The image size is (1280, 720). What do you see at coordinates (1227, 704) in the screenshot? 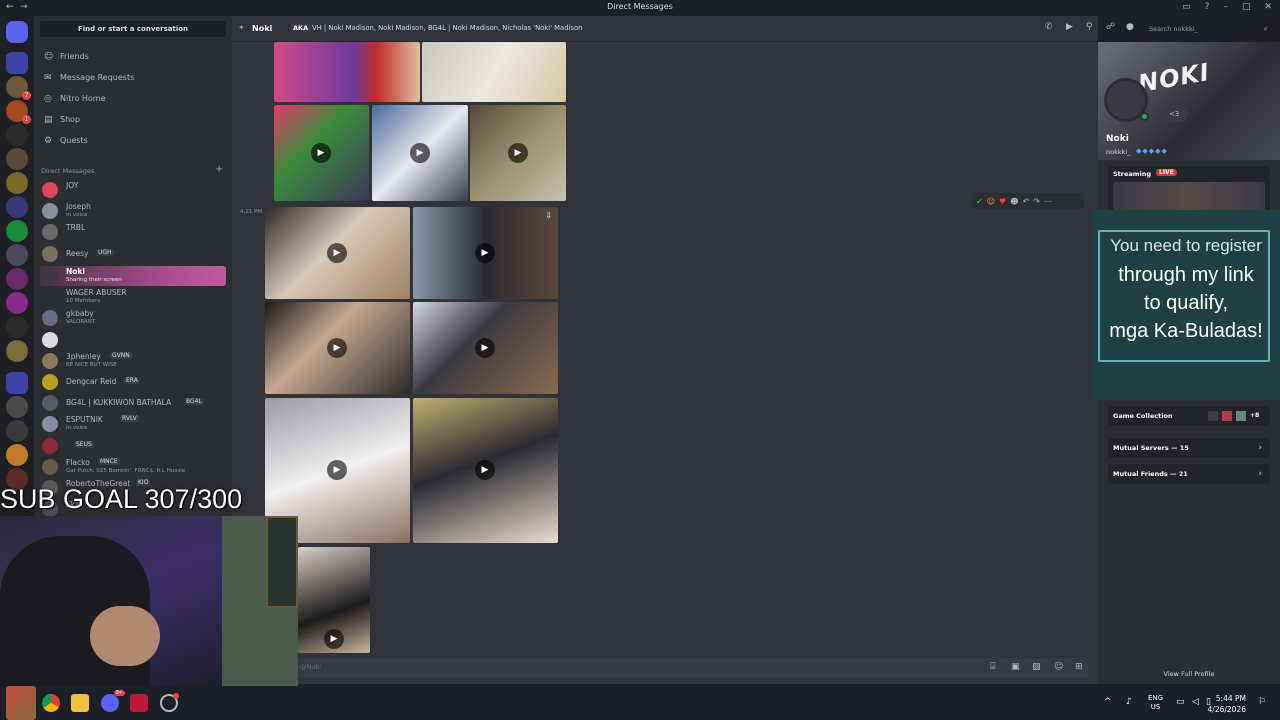
I see `system-clock: 5:44 PM 4/26/2026` at bounding box center [1227, 704].